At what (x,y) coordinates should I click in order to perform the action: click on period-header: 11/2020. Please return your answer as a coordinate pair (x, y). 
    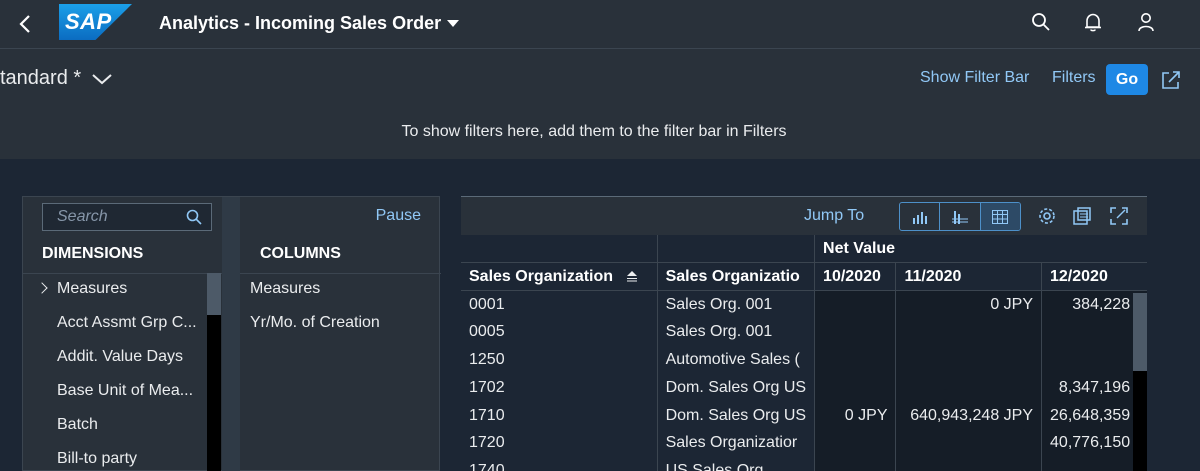
    Looking at the image, I should click on (968, 277).